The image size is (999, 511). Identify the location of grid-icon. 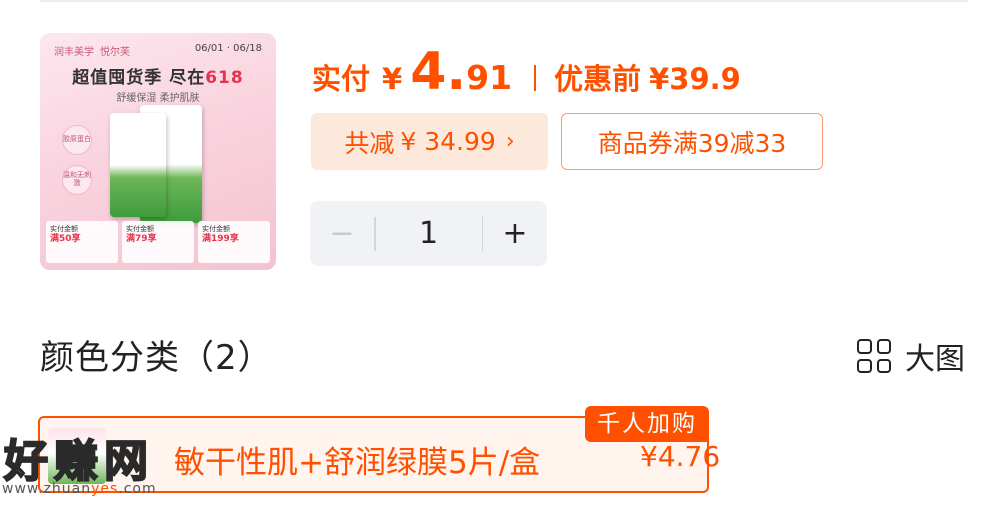
(874, 356).